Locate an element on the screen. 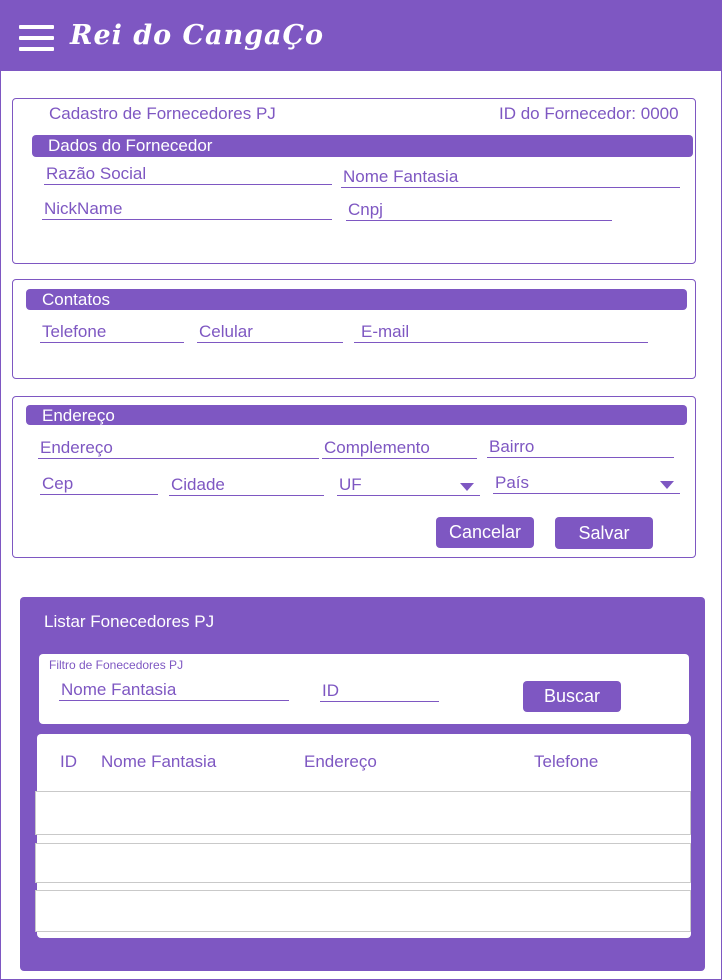 The image size is (722, 980). top-app-bar: Rei do CangaÇo is located at coordinates (361, 35).